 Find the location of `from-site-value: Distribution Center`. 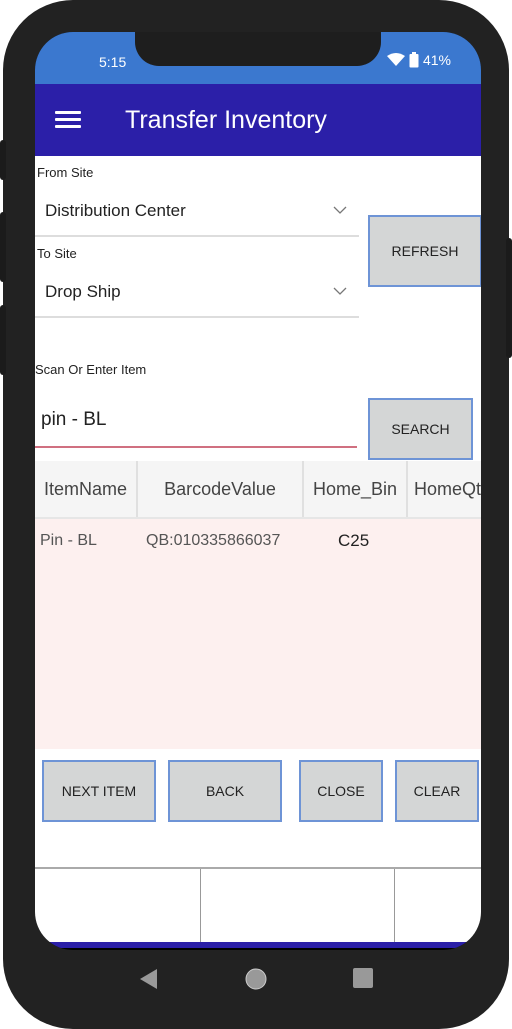

from-site-value: Distribution Center is located at coordinates (115, 210).